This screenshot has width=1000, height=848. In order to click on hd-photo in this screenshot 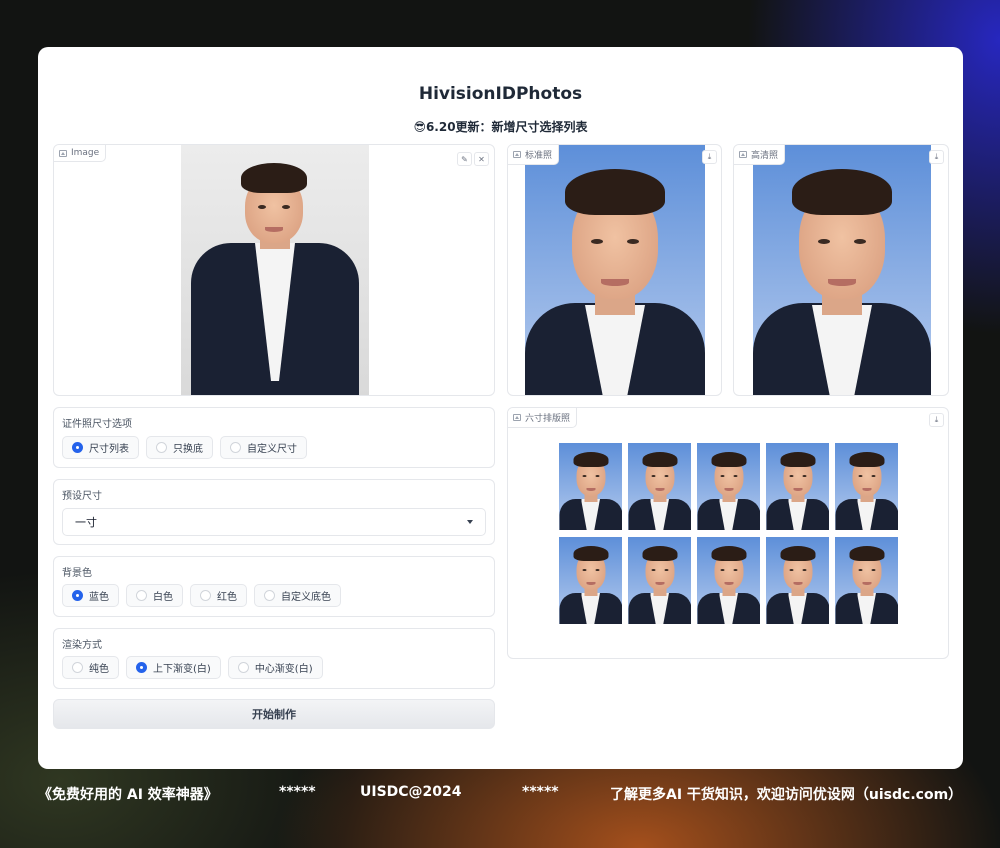, I will do `click(842, 270)`.